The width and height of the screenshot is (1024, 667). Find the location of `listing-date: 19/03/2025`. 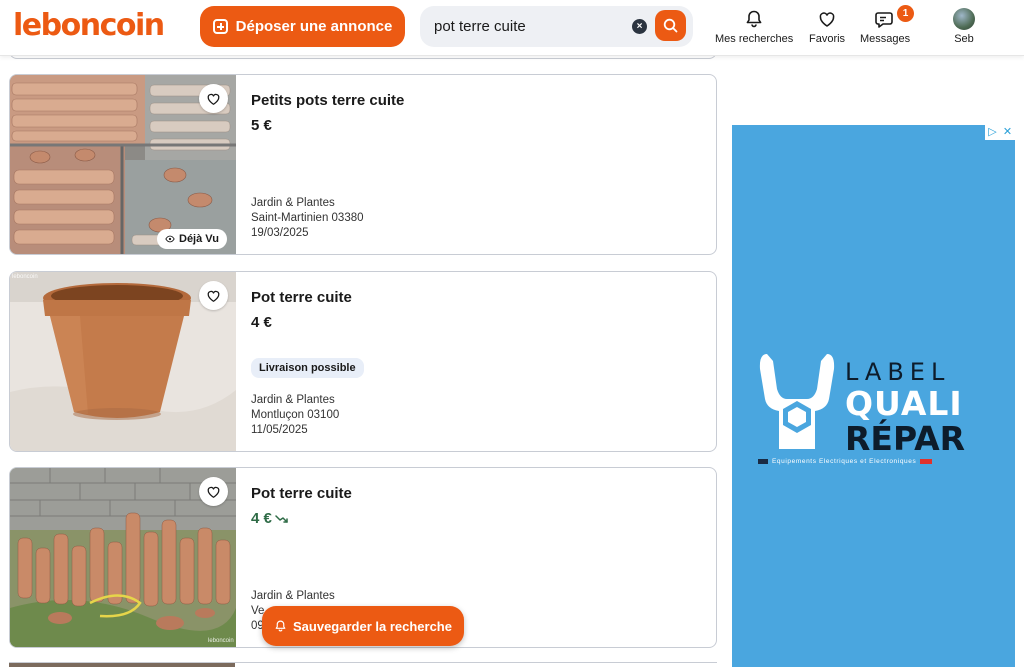

listing-date: 19/03/2025 is located at coordinates (280, 233).